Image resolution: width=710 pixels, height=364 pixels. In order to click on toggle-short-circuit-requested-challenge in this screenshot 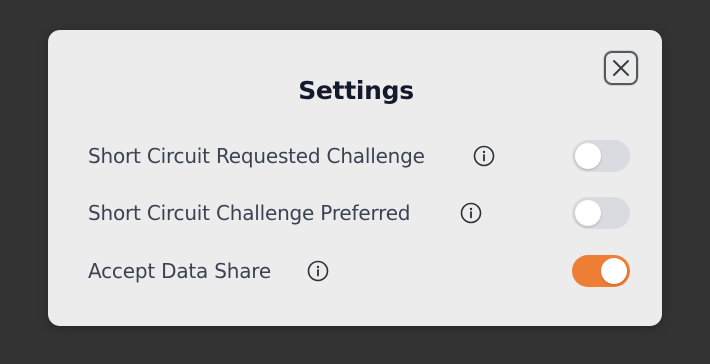, I will do `click(601, 156)`.